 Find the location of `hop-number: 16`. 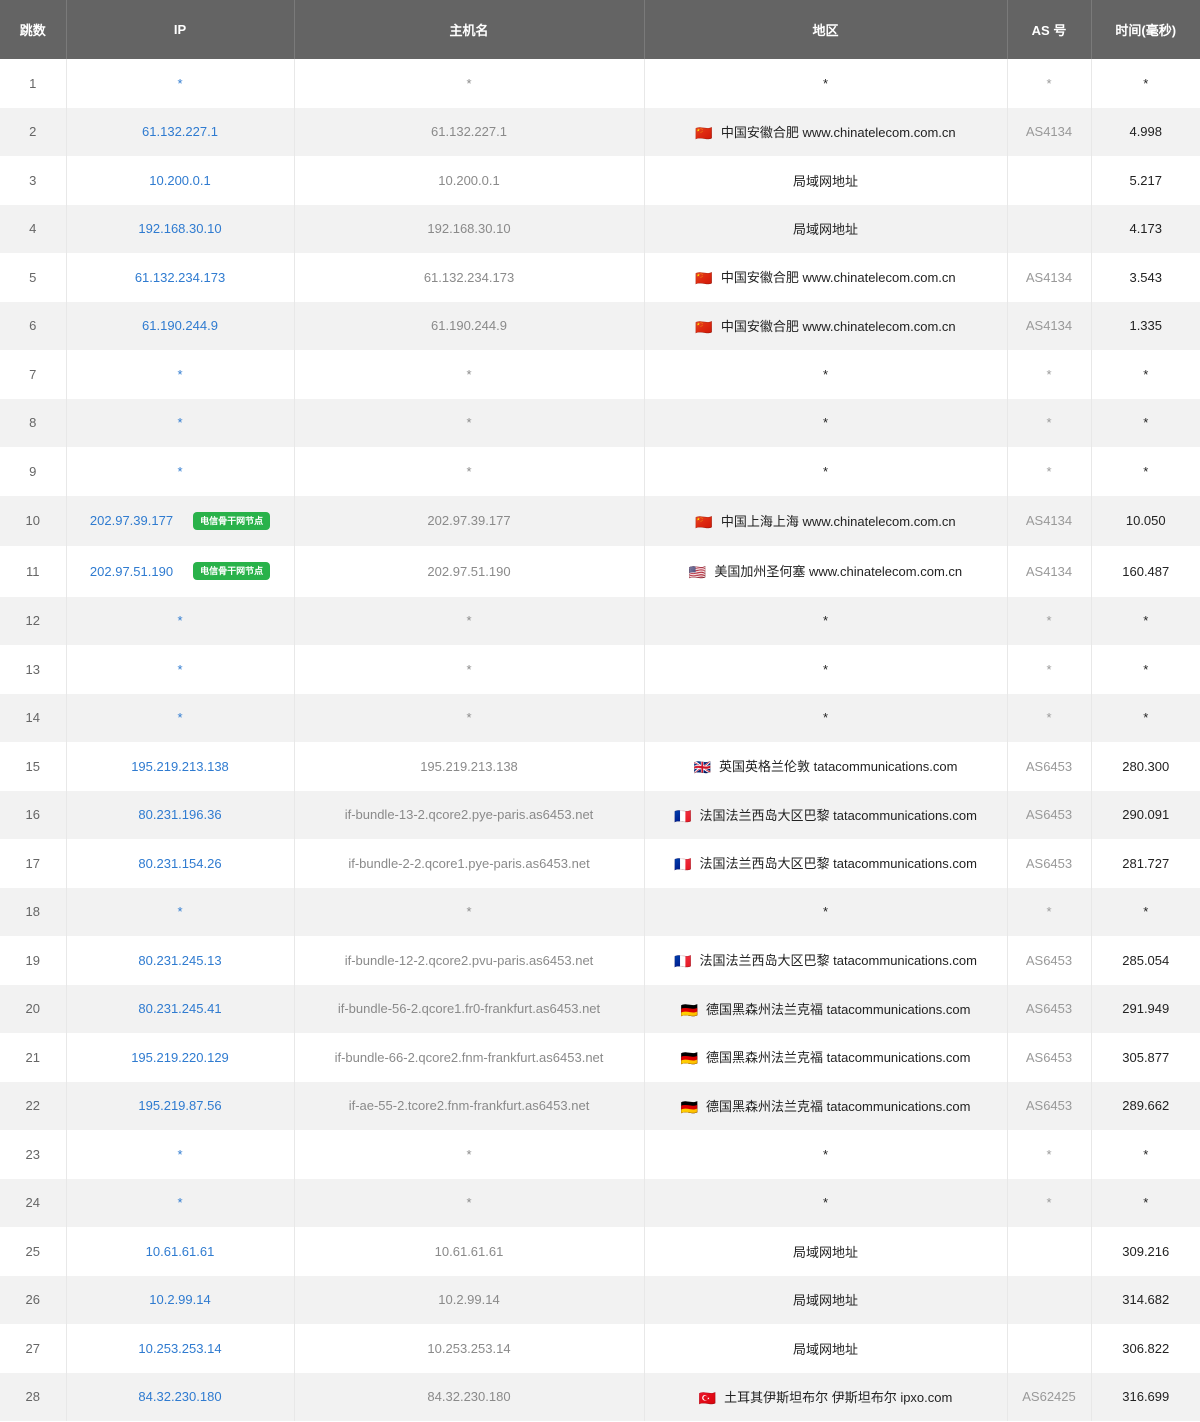

hop-number: 16 is located at coordinates (32, 815).